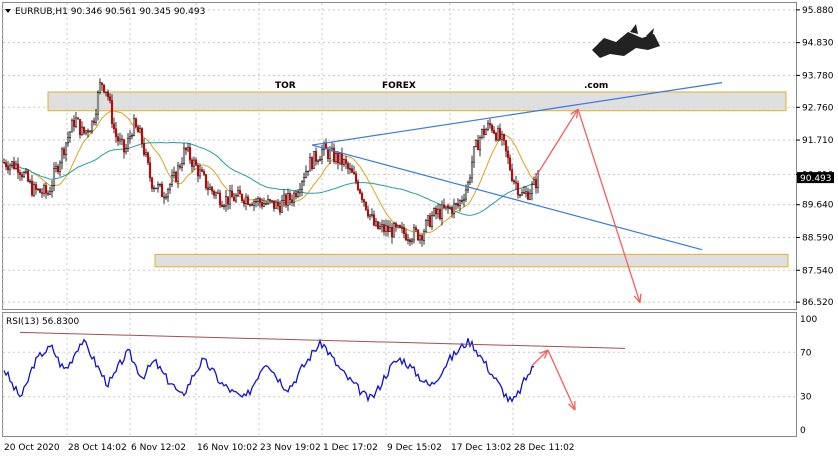 This screenshot has width=838, height=458. Describe the element at coordinates (105, 12) in the screenshot. I see `price-header: EURRUB,H1 90.346 90.561 90.345 90.493` at that location.